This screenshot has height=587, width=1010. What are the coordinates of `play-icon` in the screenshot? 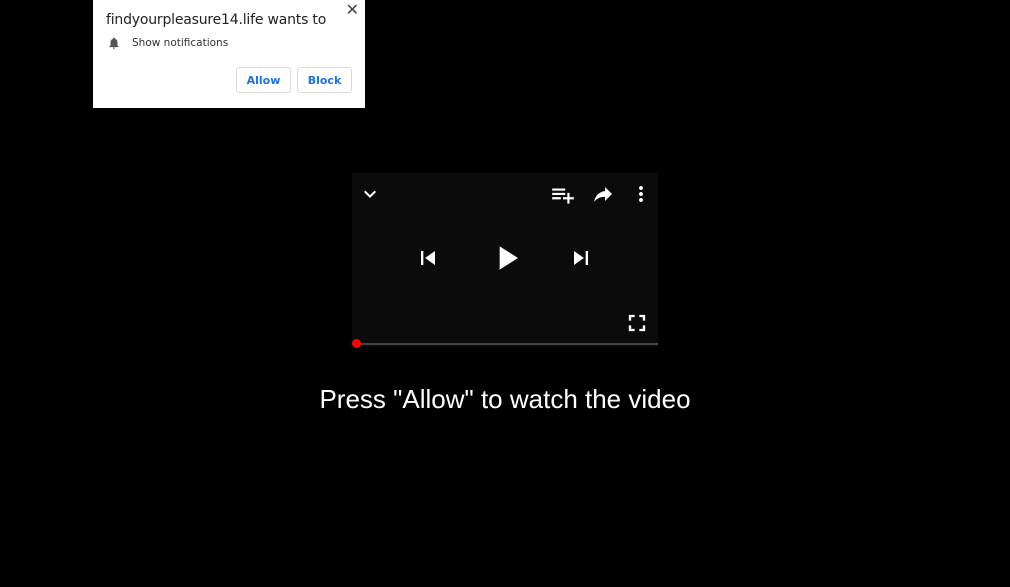 It's located at (508, 258).